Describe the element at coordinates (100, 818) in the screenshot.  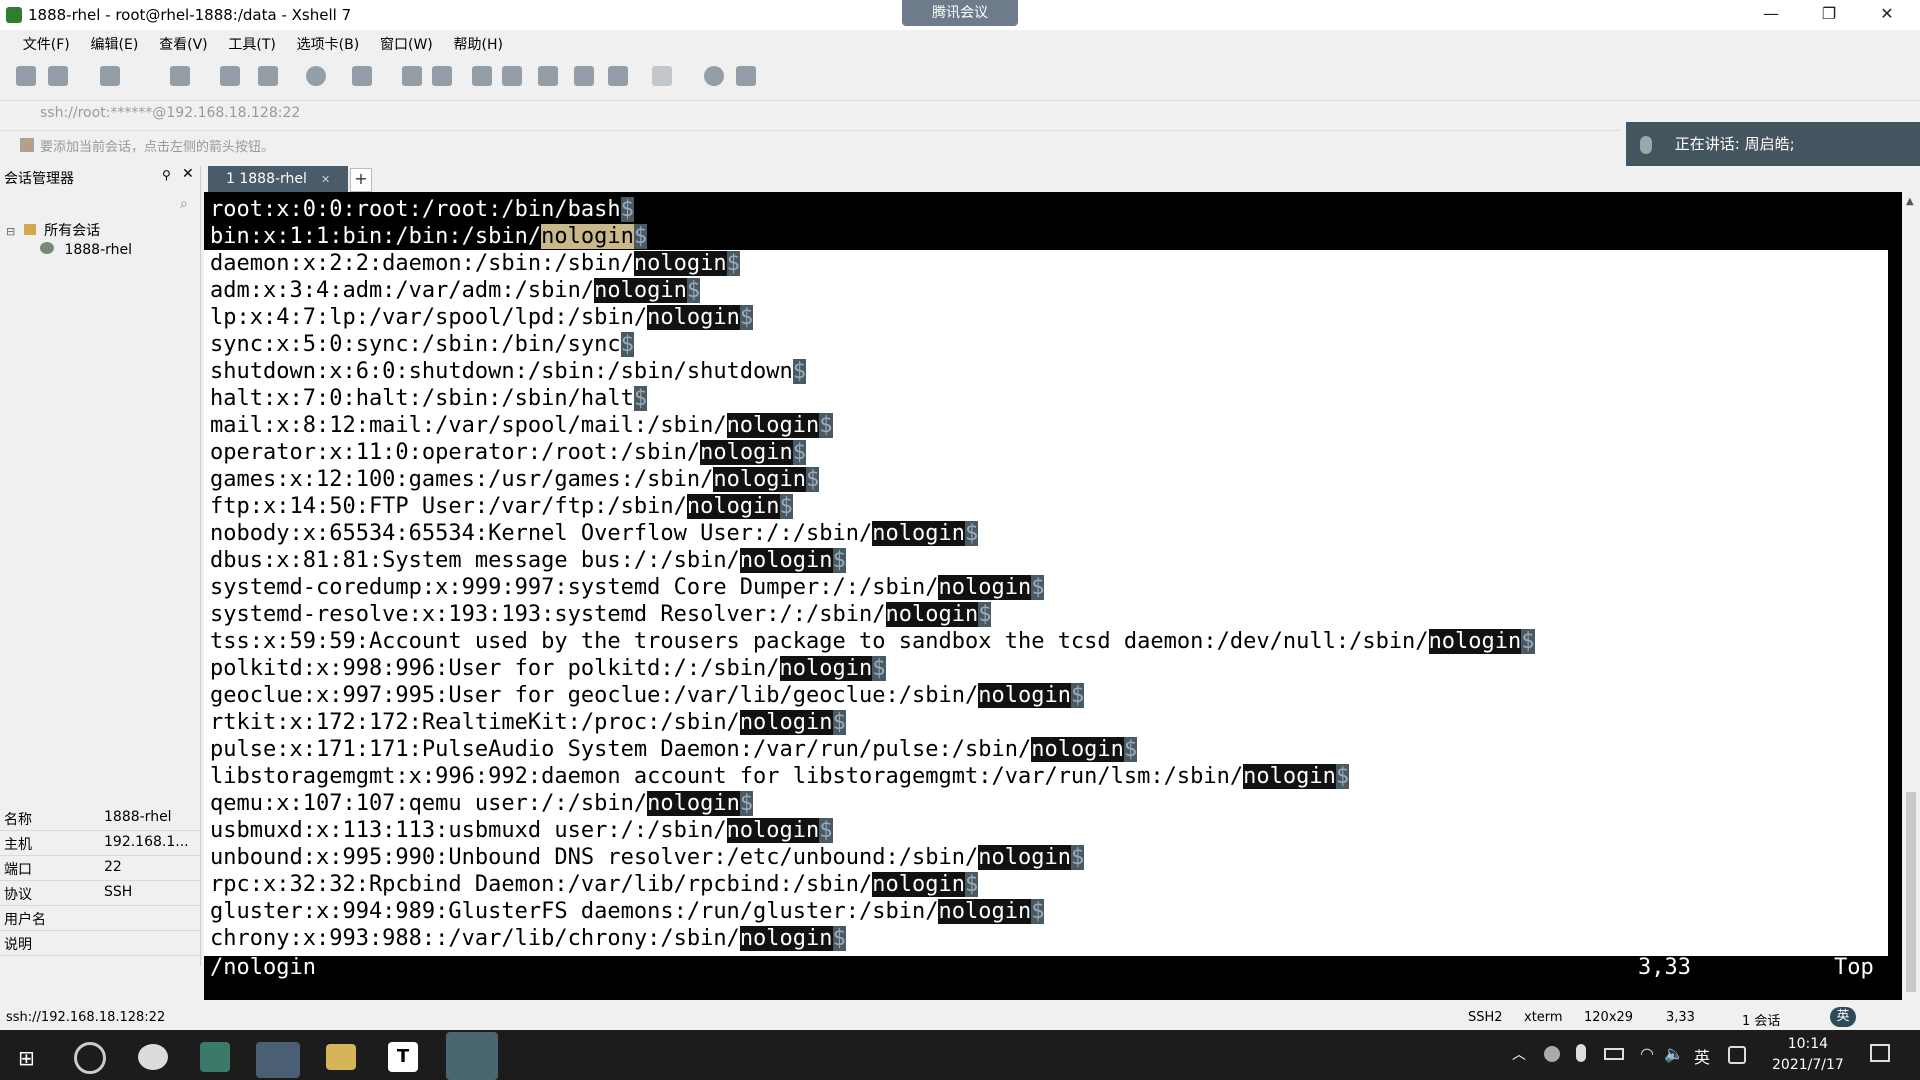
I see `property-row: 名称 1888-rhel` at that location.